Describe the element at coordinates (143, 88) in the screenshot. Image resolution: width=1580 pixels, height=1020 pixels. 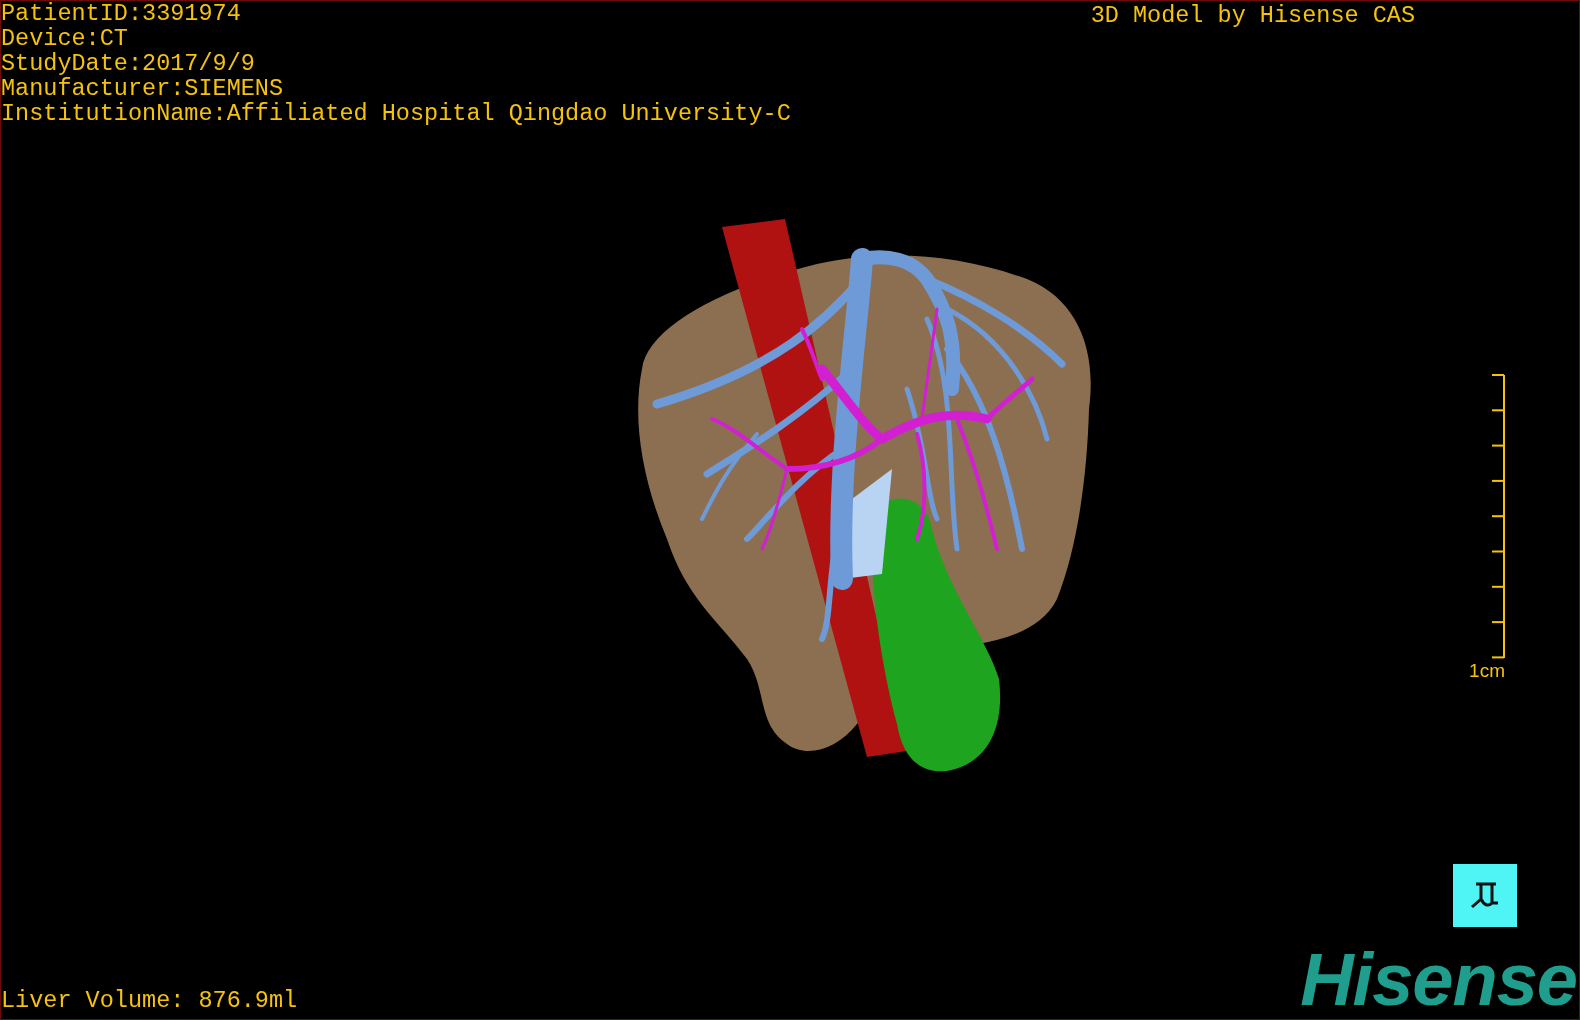
I see `patient-info-line: Manufacturer:SIEMENS` at that location.